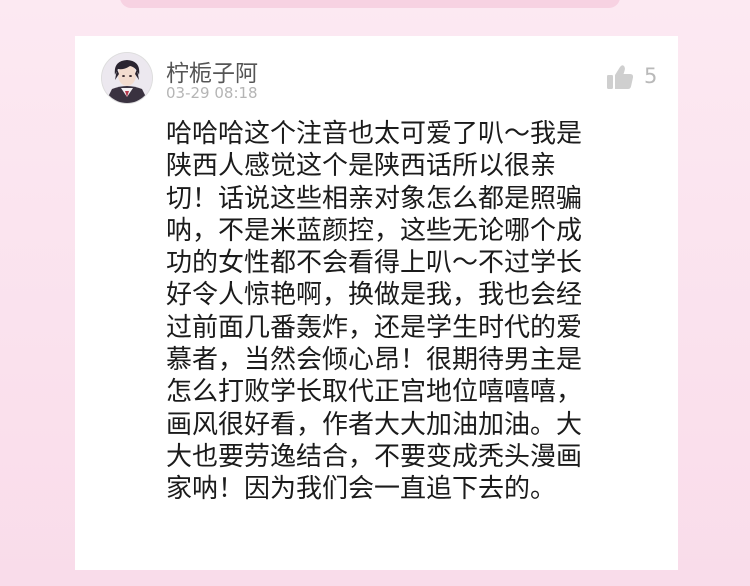  I want to click on like-count: 5, so click(651, 76).